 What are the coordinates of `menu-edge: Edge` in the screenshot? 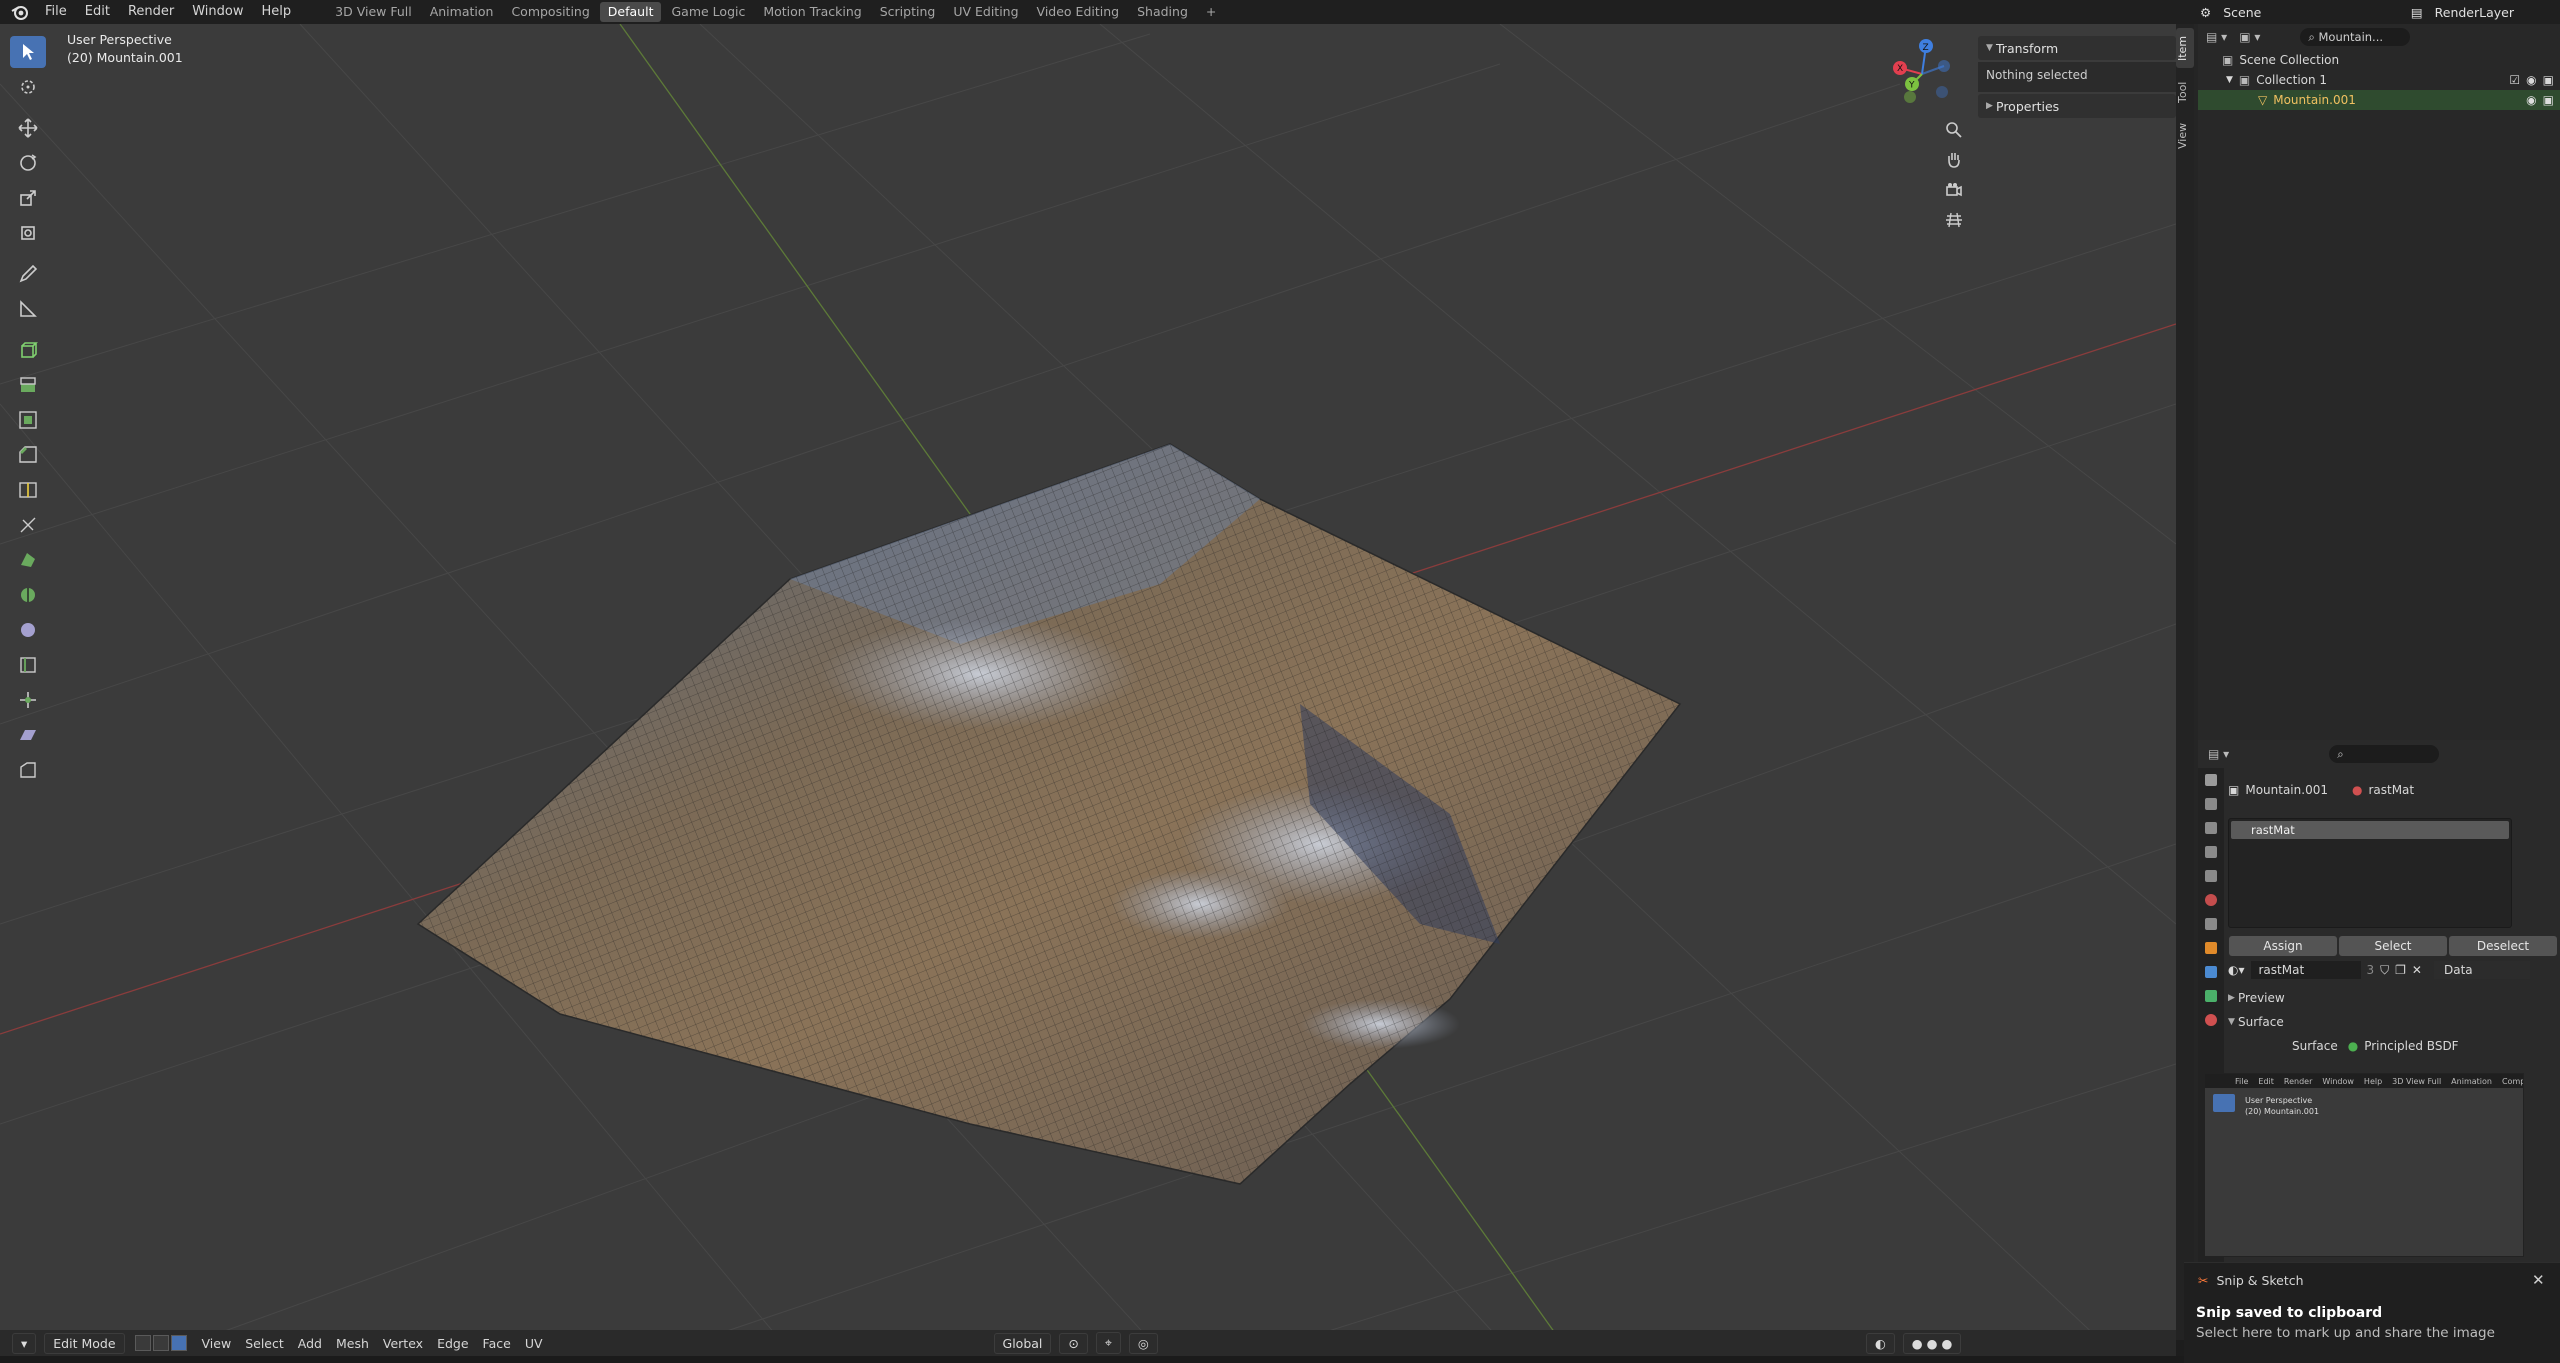 It's located at (452, 1343).